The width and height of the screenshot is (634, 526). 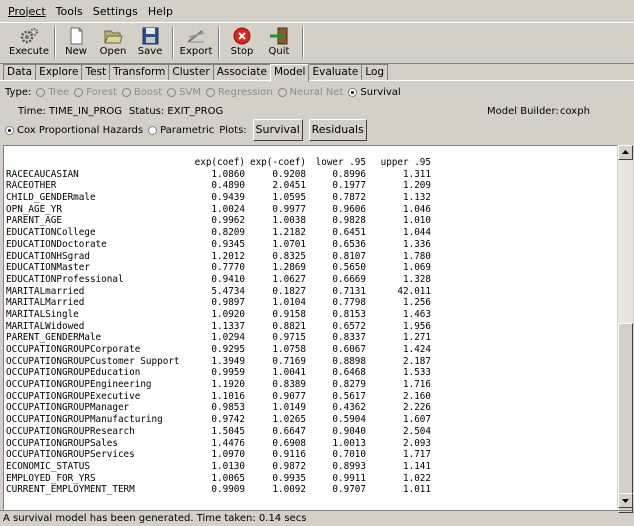 I want to click on exp-coef-value: 0.7770, so click(x=228, y=268).